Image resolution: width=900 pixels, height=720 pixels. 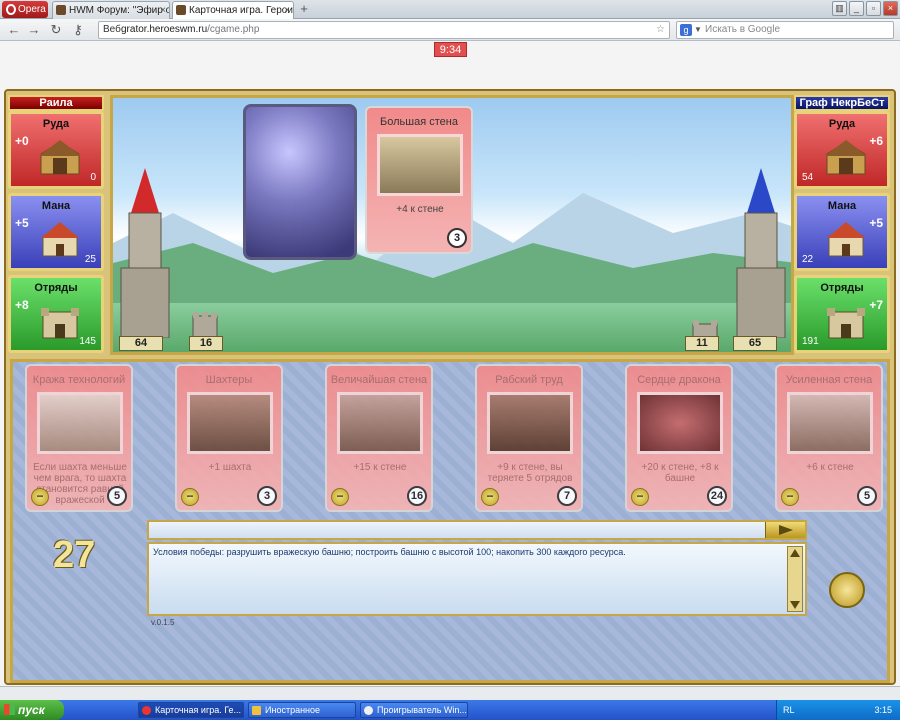 I want to click on card-cost: 5, so click(x=867, y=496).